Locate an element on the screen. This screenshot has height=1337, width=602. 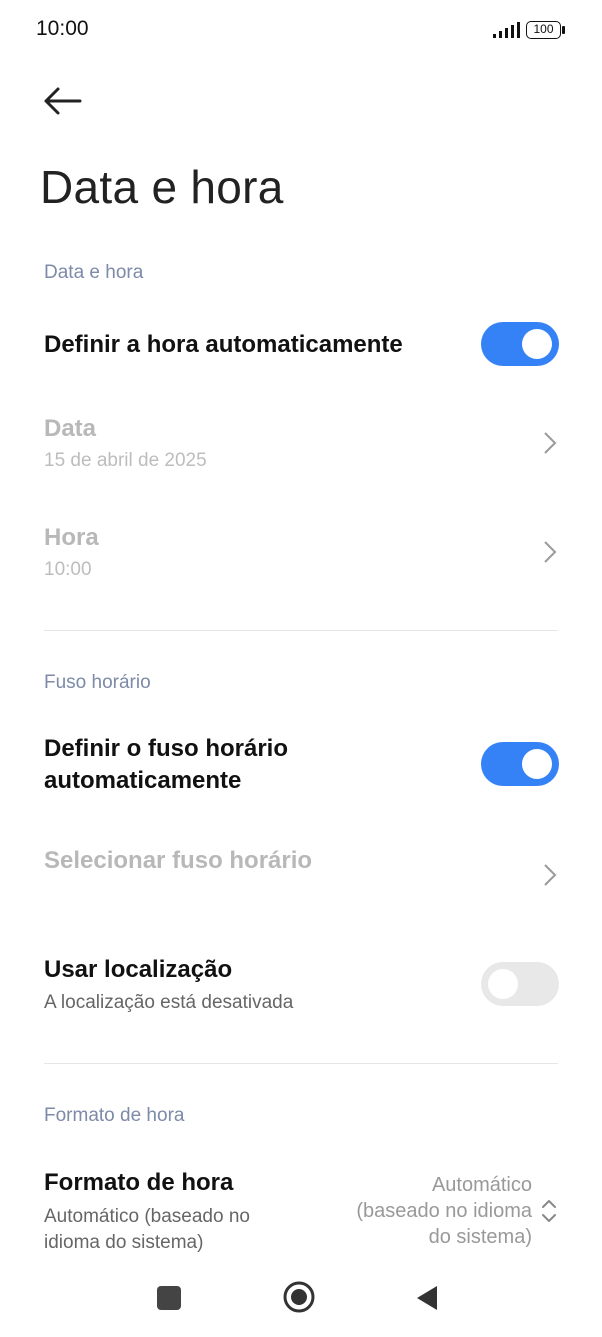
section-header-timezone: Fuso horário is located at coordinates (97, 682).